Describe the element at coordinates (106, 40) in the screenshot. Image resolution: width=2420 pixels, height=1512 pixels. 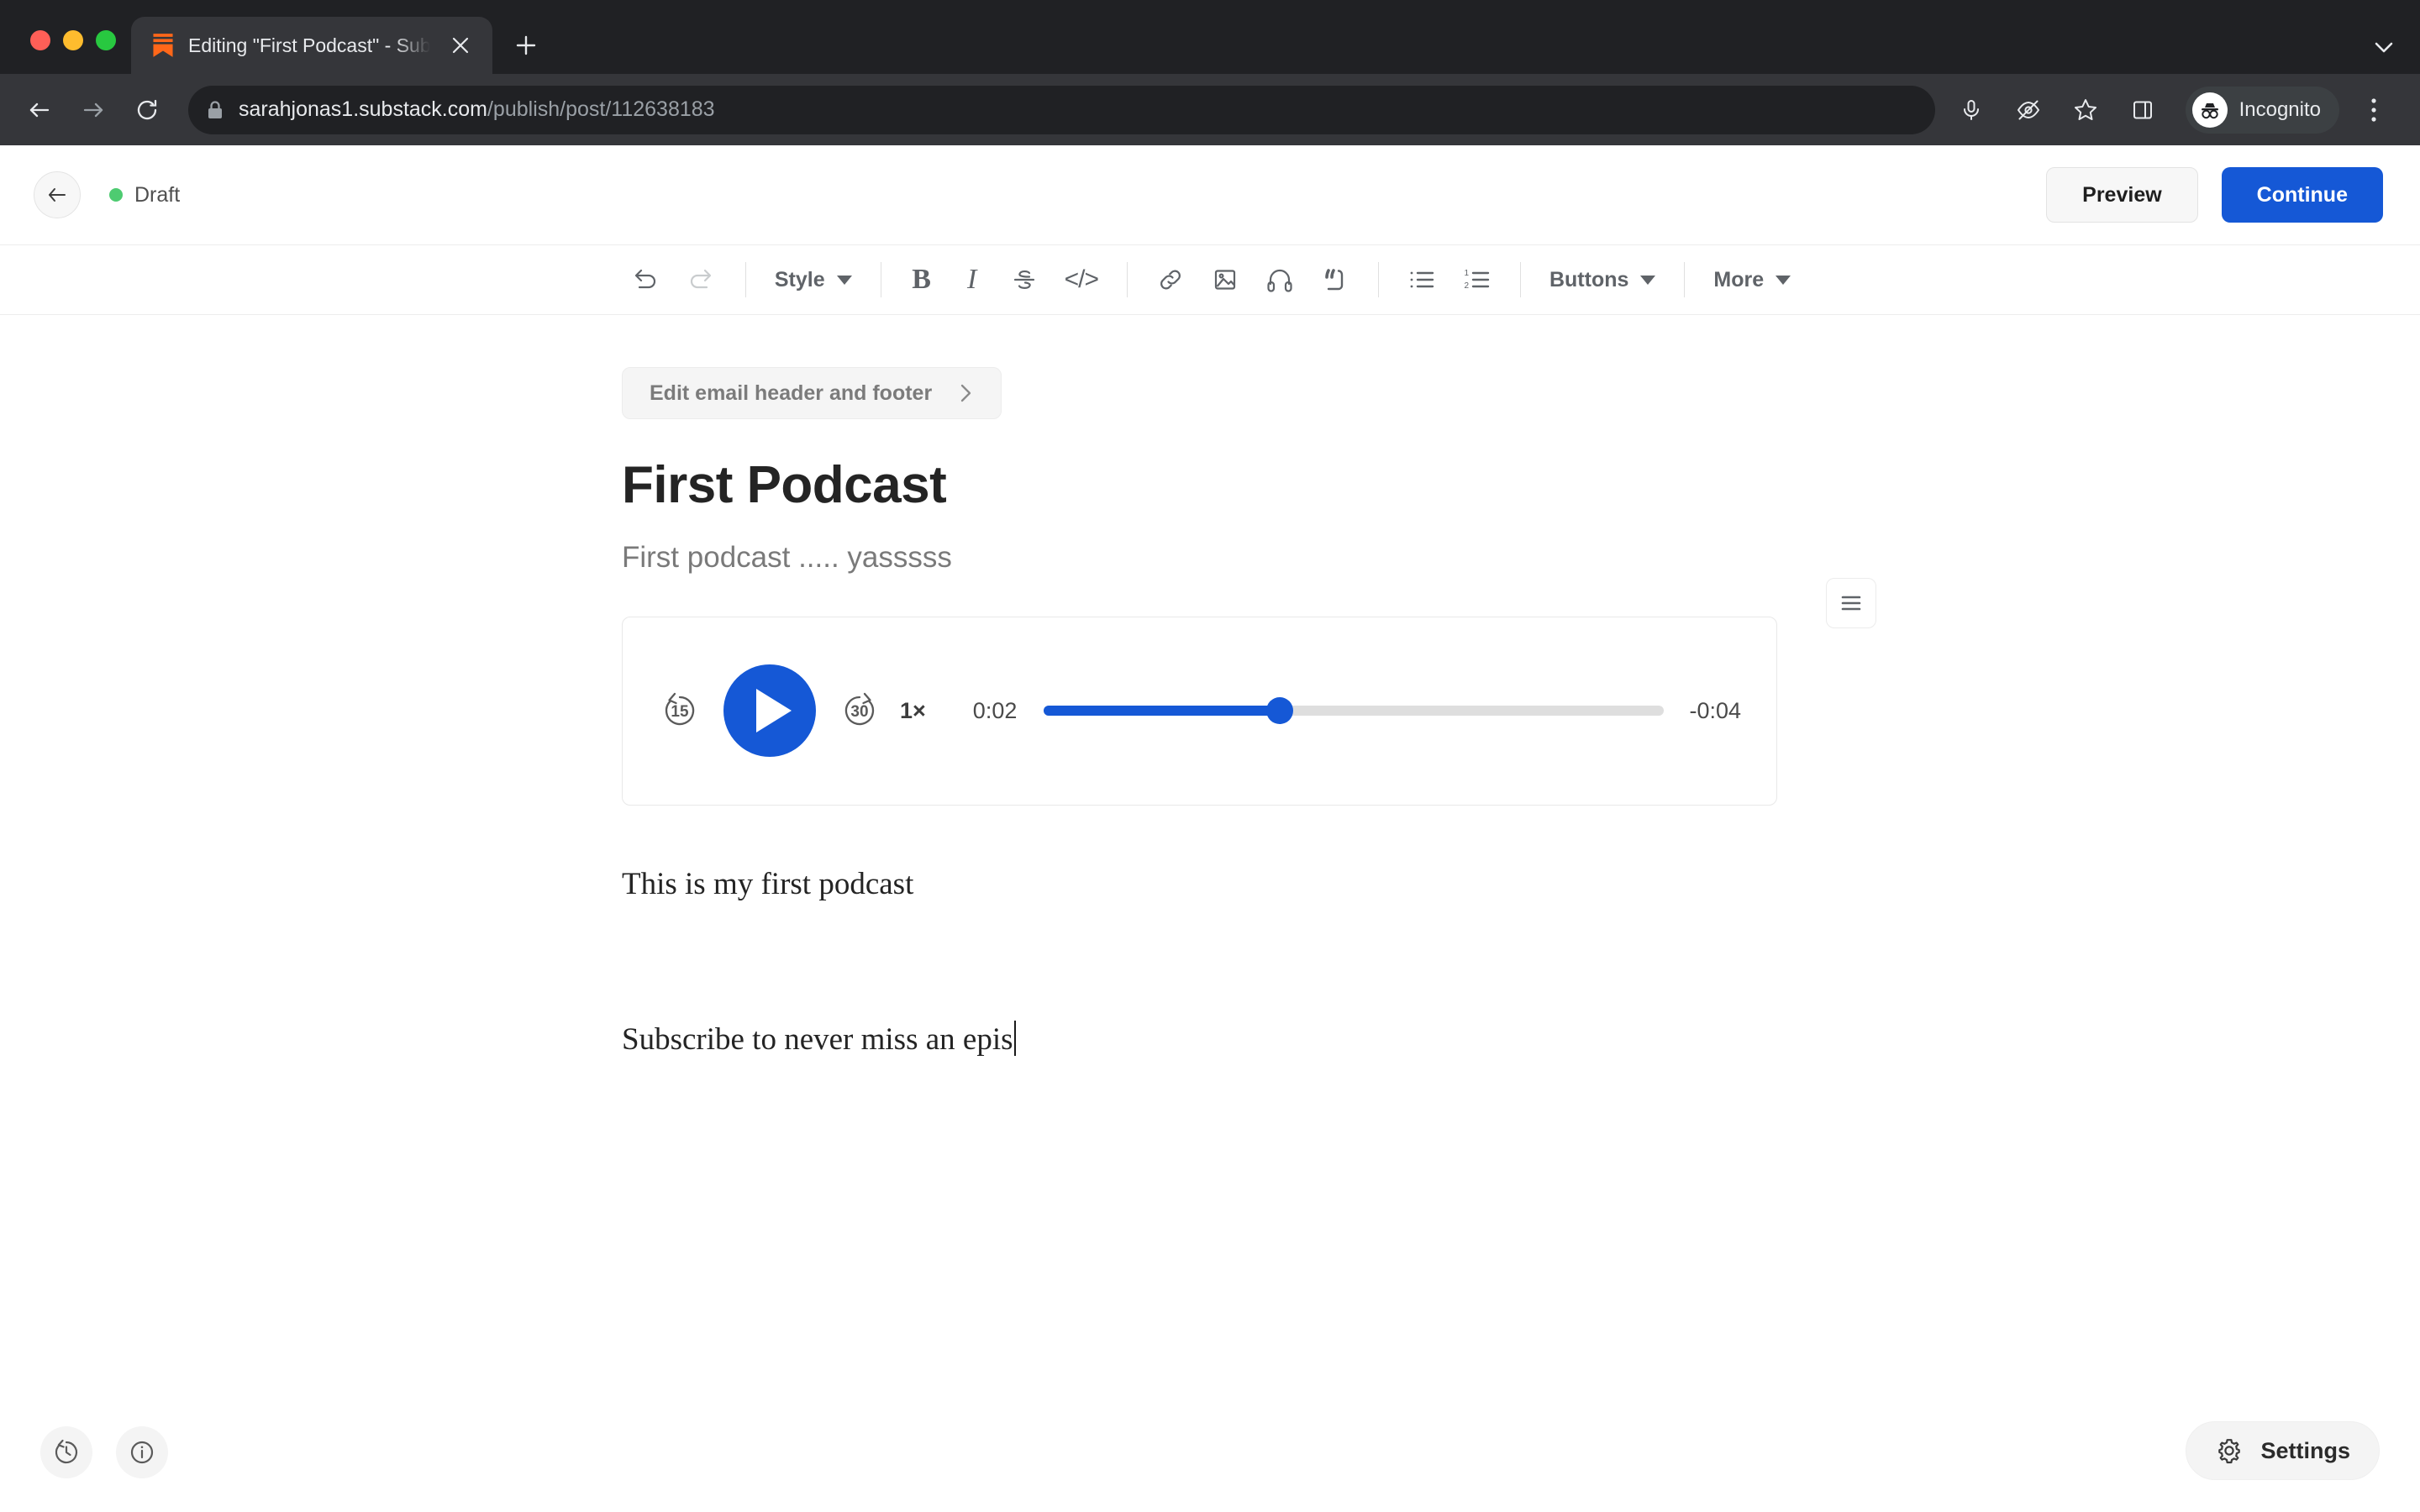
I see `maximize-window-button` at that location.